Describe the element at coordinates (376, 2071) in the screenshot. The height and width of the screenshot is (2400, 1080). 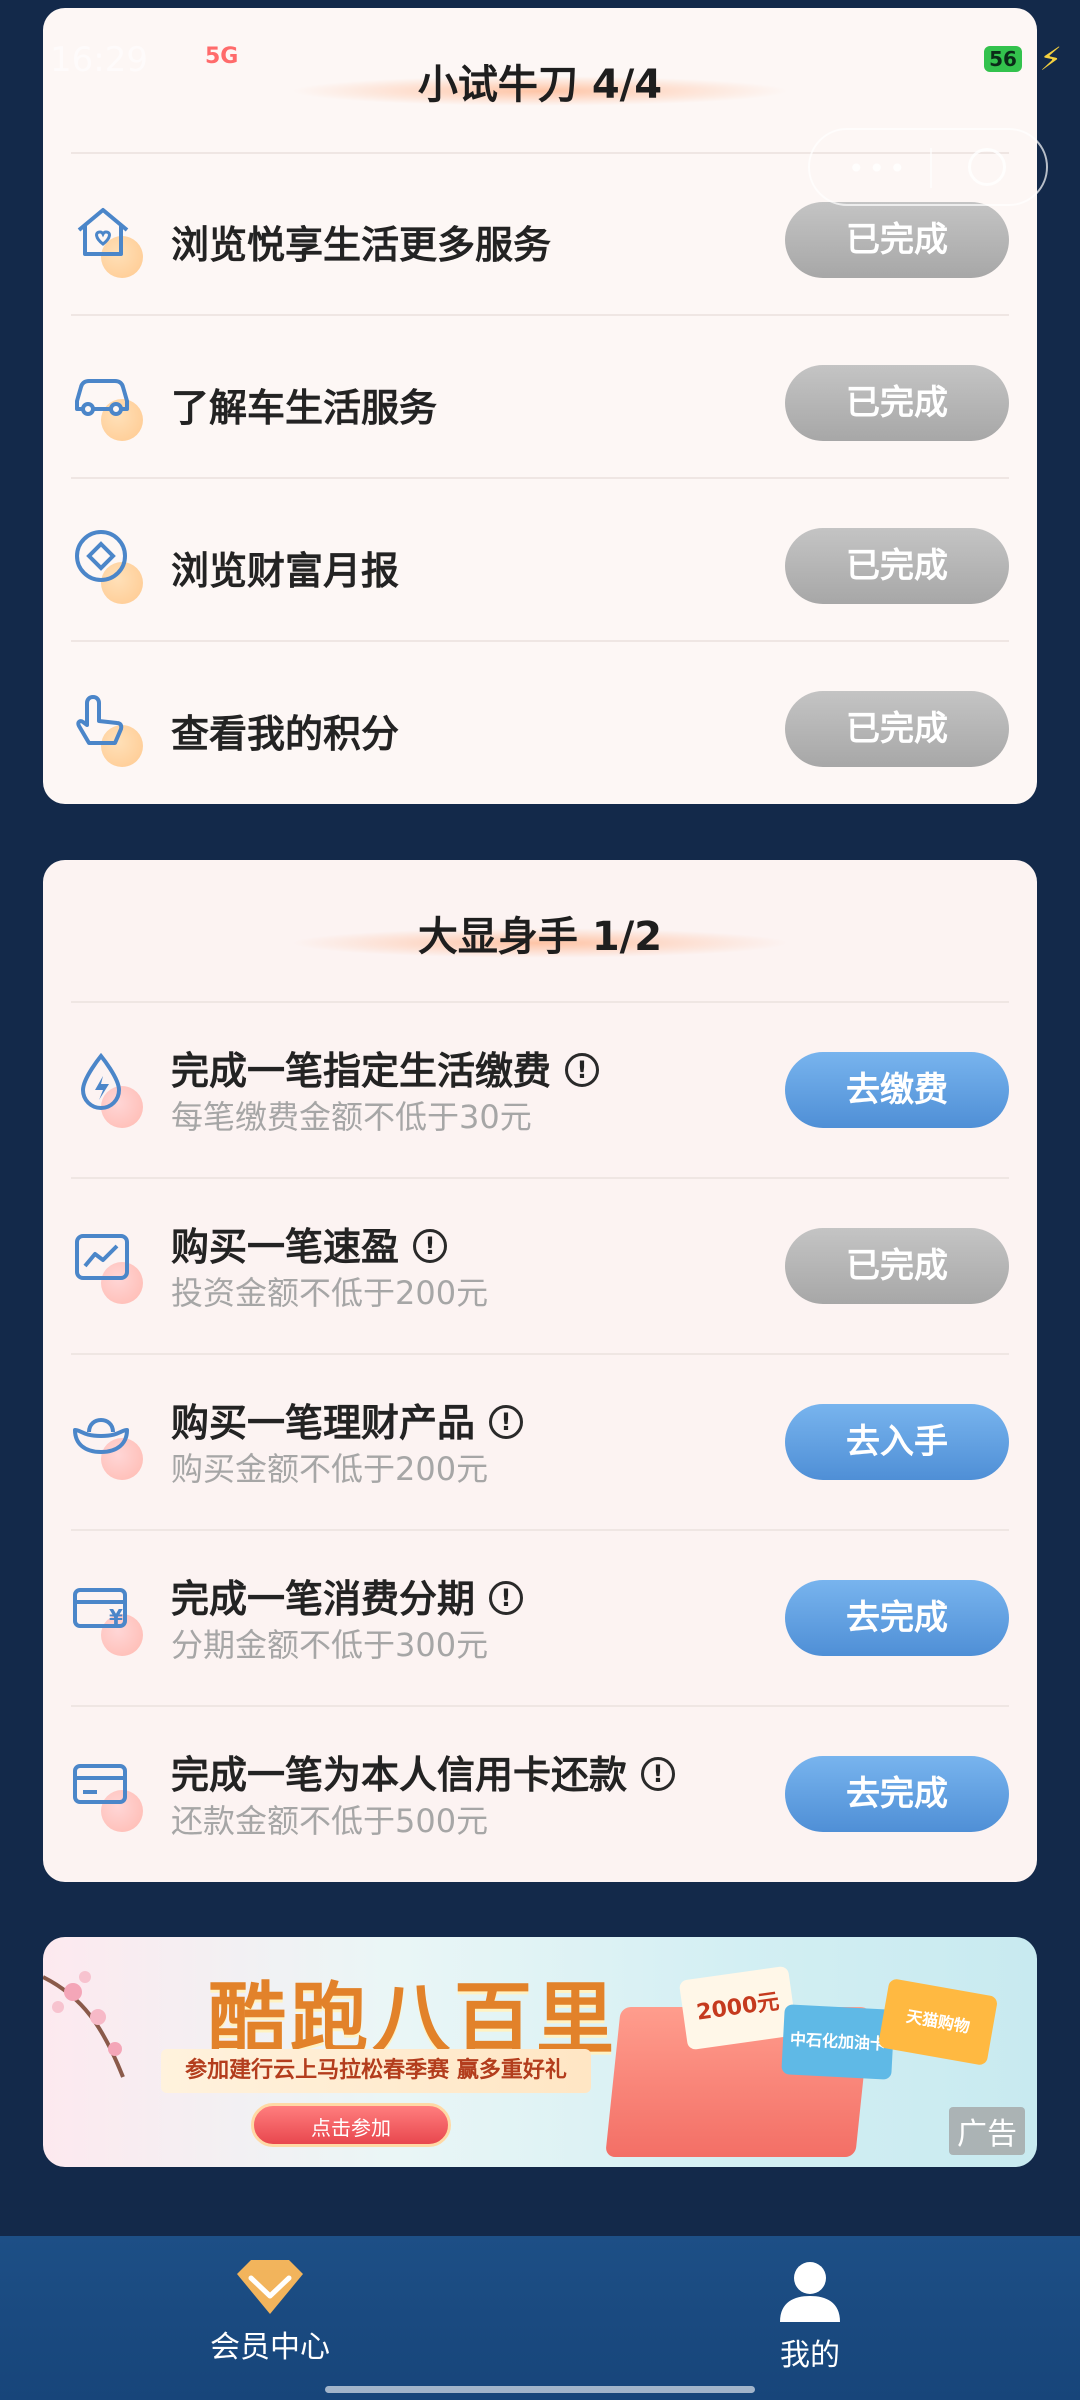
I see `banner-ribbon: 参加建行云上马拉松春季赛 赢多重好礼` at that location.